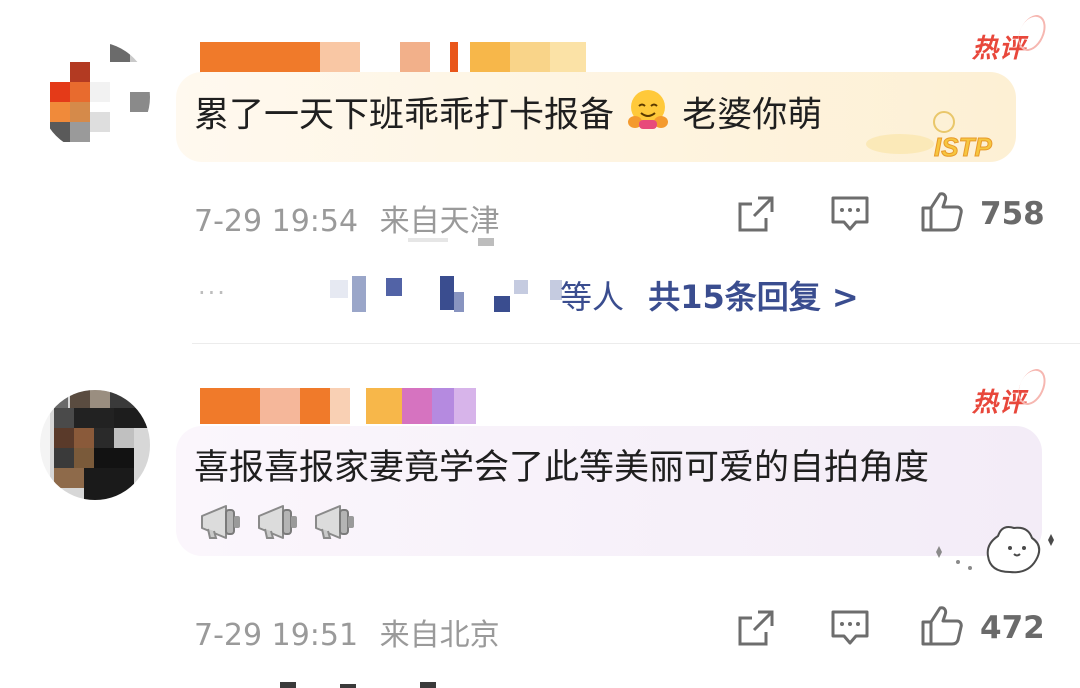 This screenshot has height=688, width=1080. I want to click on location: 来自北京, so click(439, 635).